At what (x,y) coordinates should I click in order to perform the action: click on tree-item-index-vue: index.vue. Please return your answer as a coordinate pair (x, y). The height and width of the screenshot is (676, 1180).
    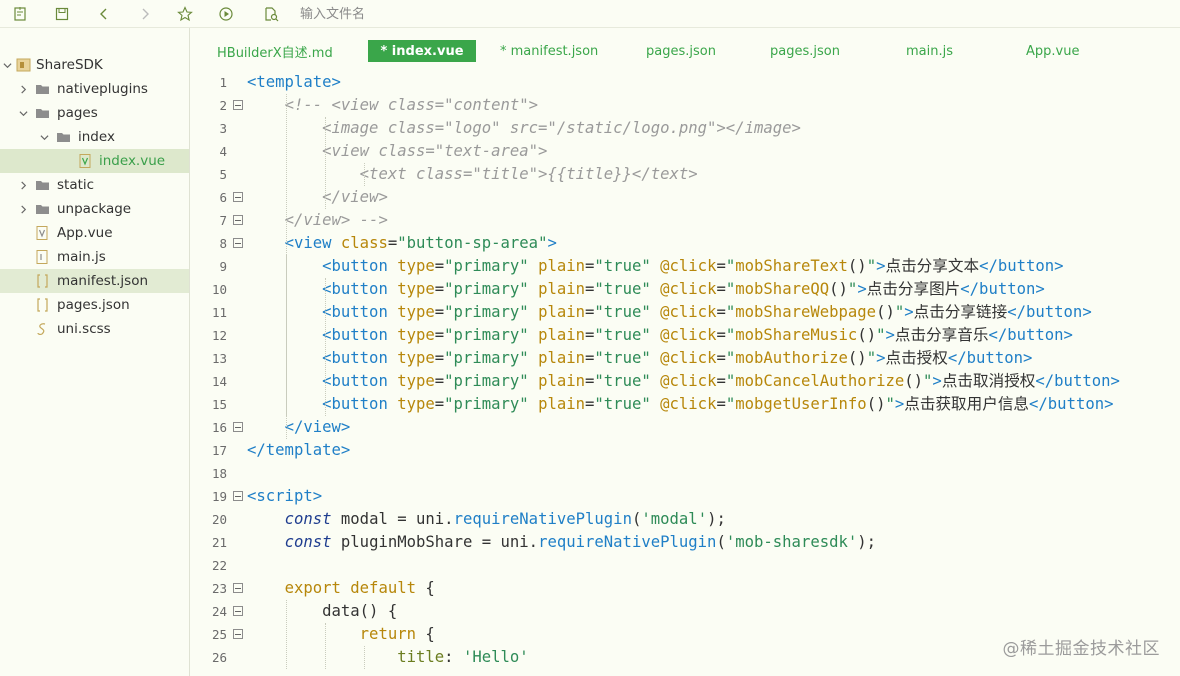
    Looking at the image, I should click on (94, 161).